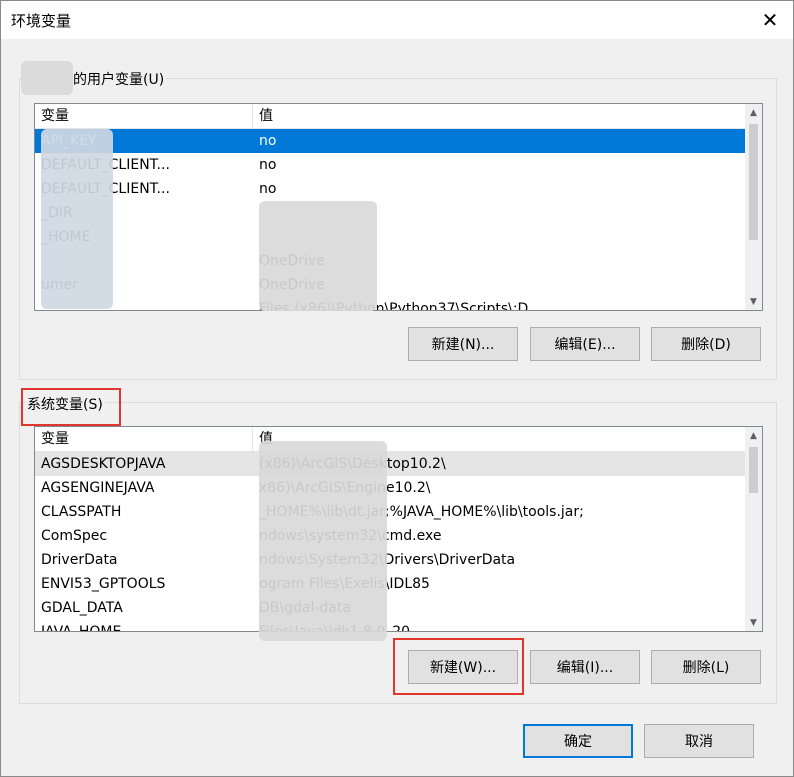 The width and height of the screenshot is (794, 777). What do you see at coordinates (66, 237) in the screenshot?
I see `variable-name-cell: _HOME` at bounding box center [66, 237].